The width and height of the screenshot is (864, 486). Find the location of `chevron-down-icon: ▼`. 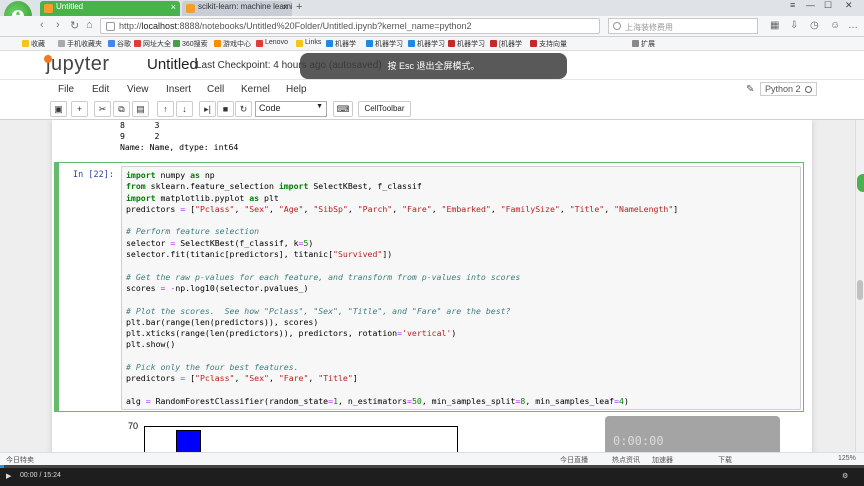

chevron-down-icon: ▼ is located at coordinates (319, 106).